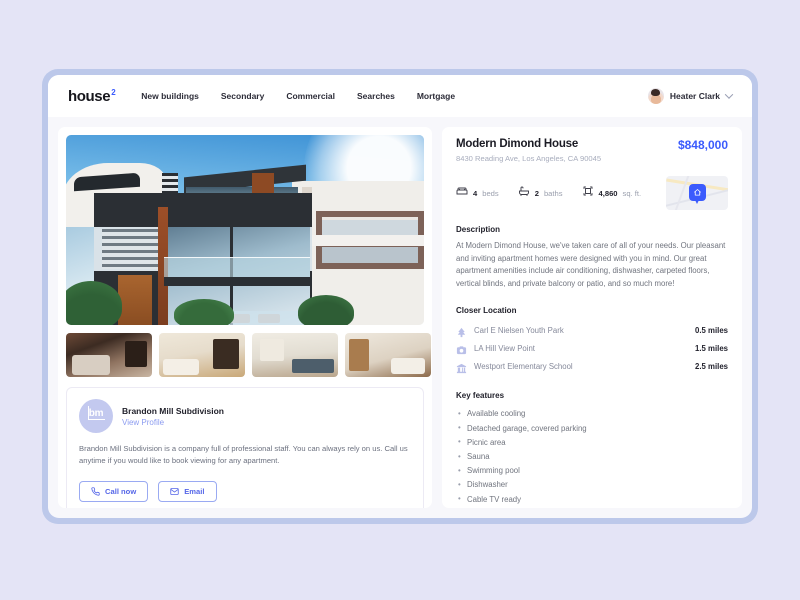  What do you see at coordinates (592, 442) in the screenshot?
I see `key-feature-item: Picnic area` at bounding box center [592, 442].